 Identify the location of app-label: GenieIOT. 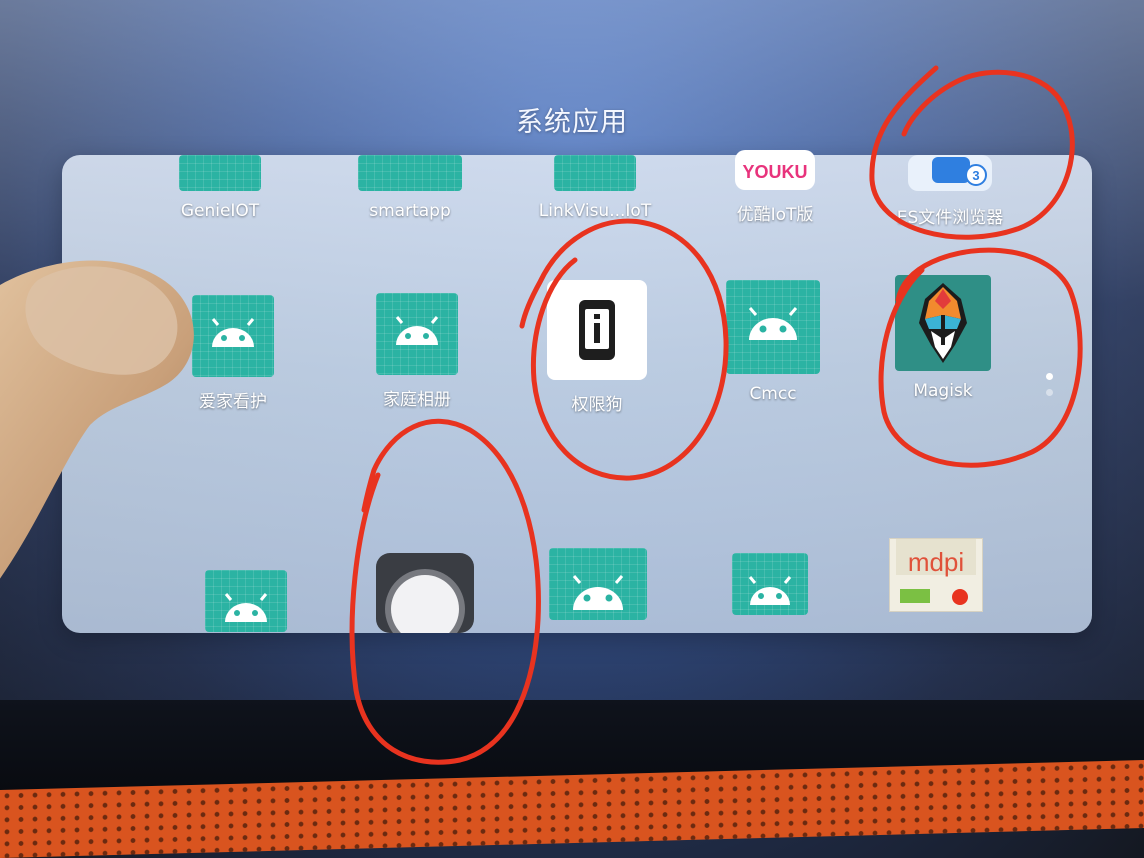
(220, 211).